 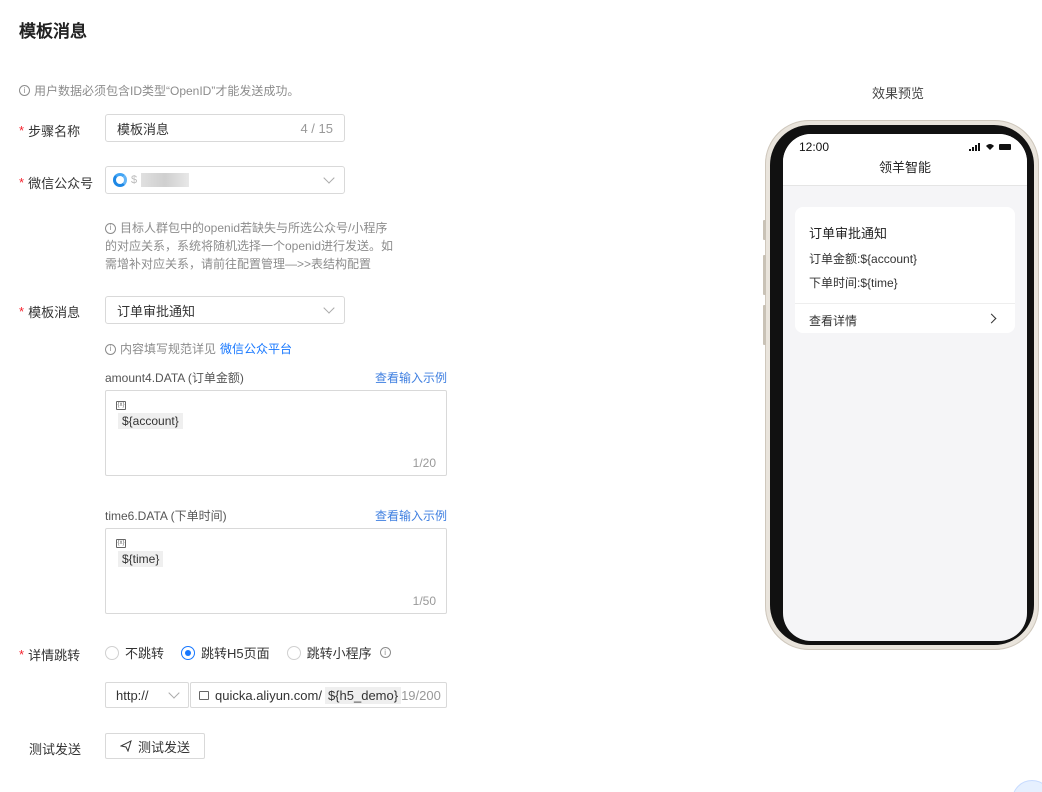 I want to click on field-time-name: time6.DATA (下单时间), so click(x=166, y=516).